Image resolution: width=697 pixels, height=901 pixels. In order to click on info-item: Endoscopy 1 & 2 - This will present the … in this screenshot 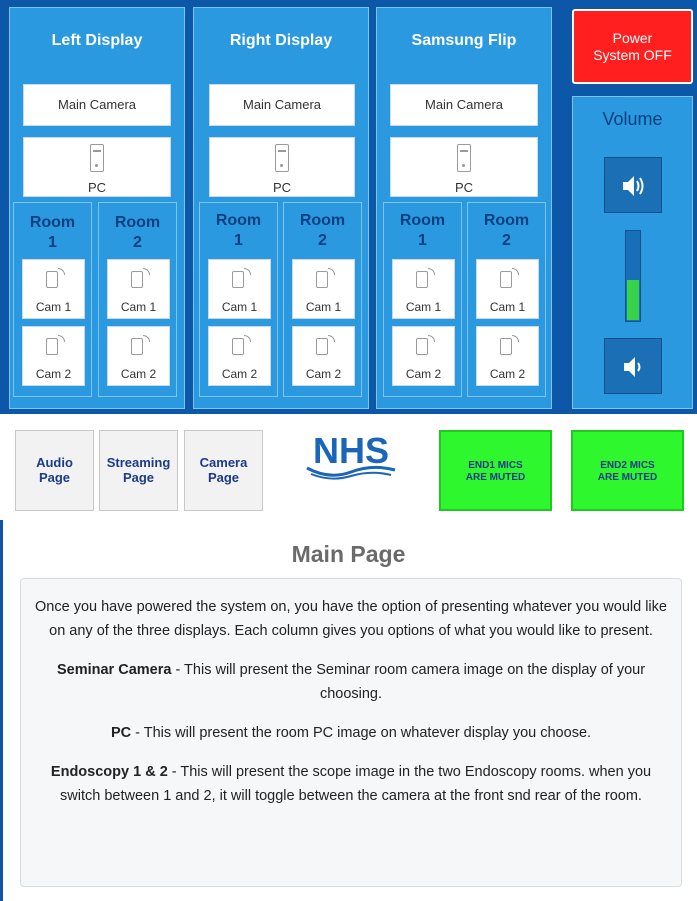, I will do `click(351, 784)`.